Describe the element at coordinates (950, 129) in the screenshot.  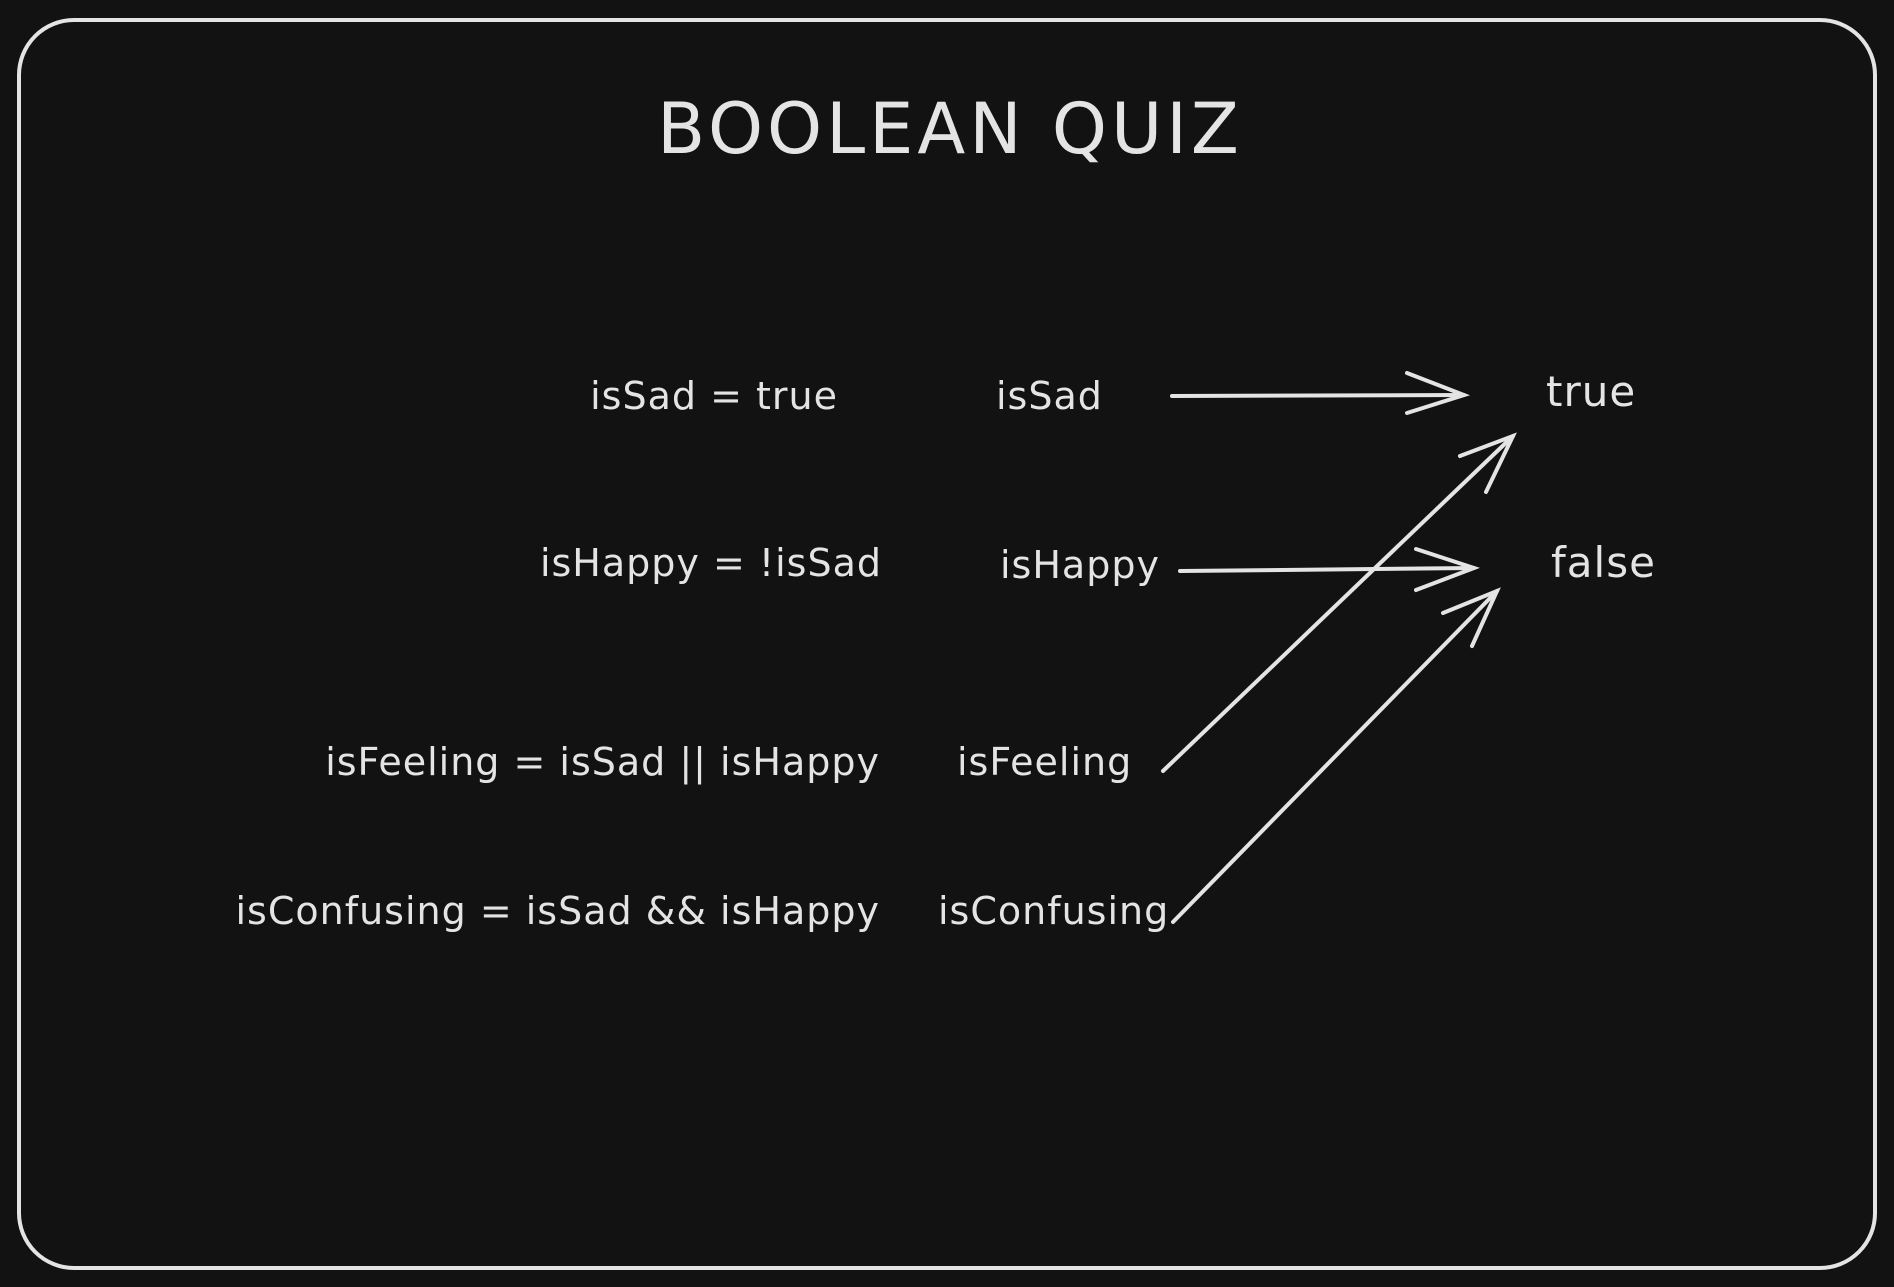
I see `page-title: BOOLEAN QUIZ` at that location.